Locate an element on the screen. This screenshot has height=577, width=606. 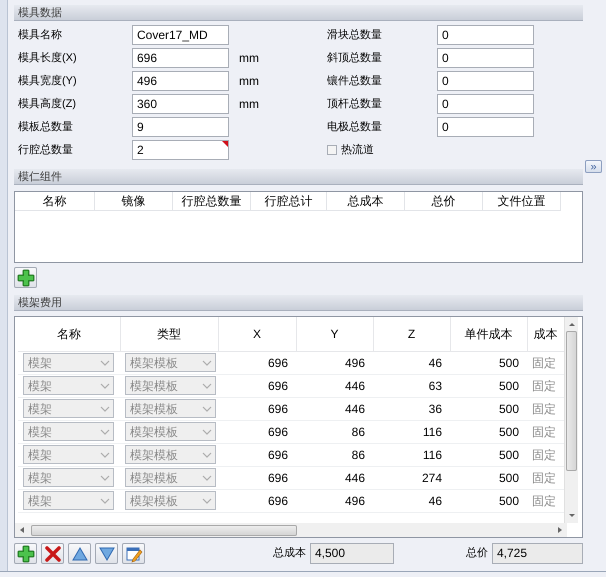
flag-marker is located at coordinates (225, 144).